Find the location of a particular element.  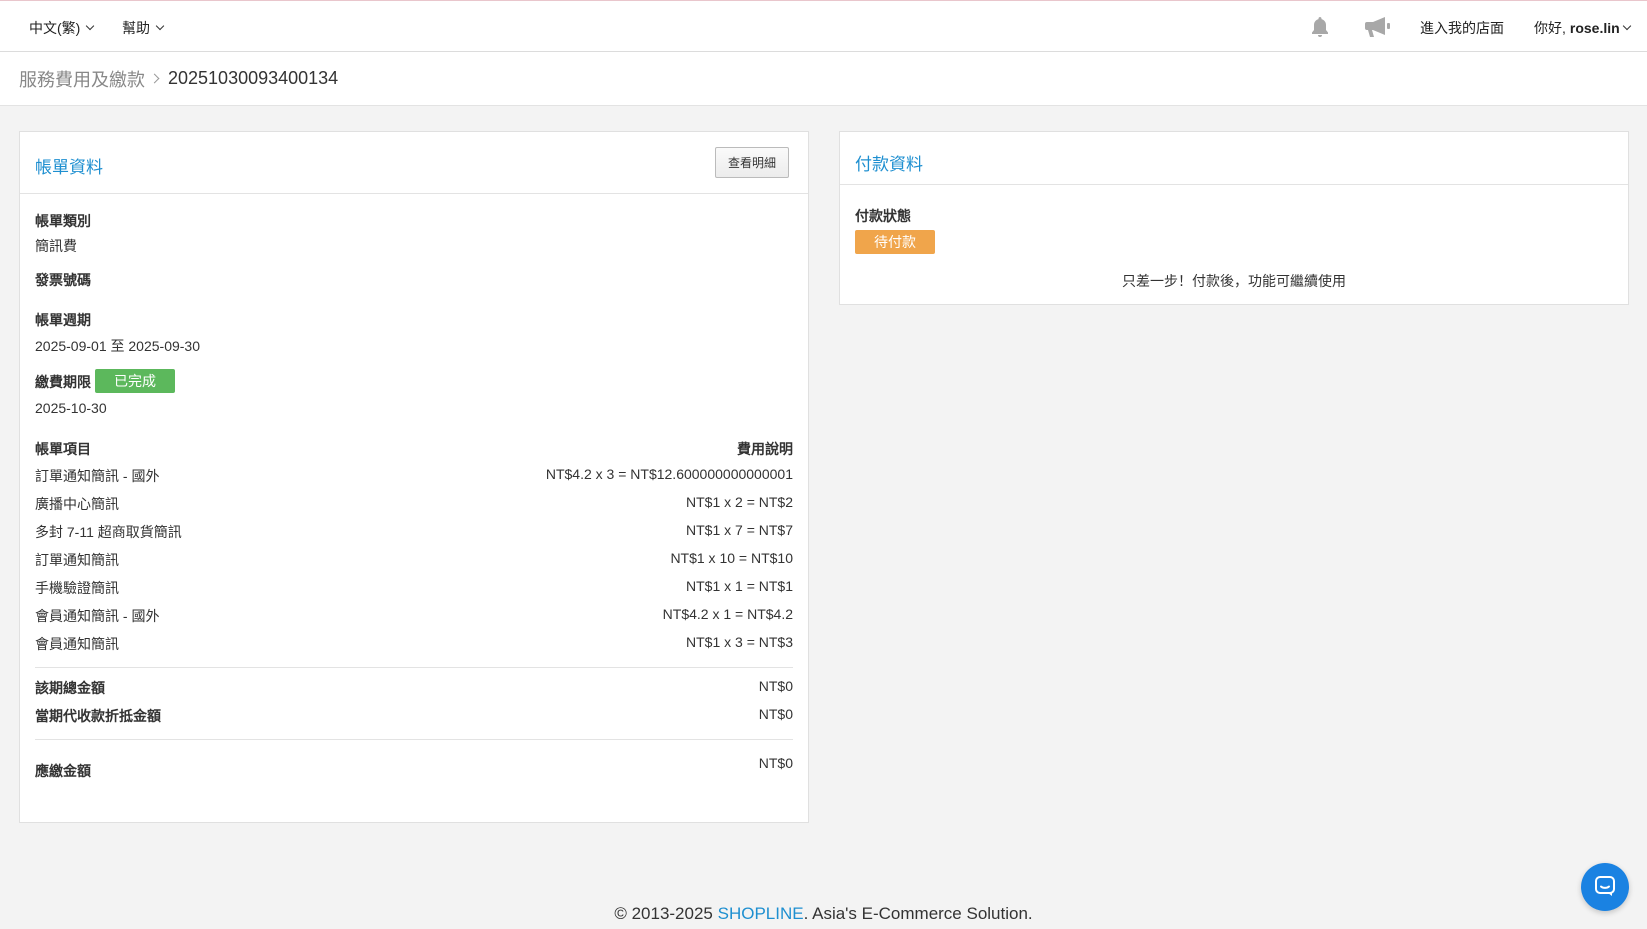

bill-item-fee: NT$1 x 2 = NT$2 is located at coordinates (739, 502).